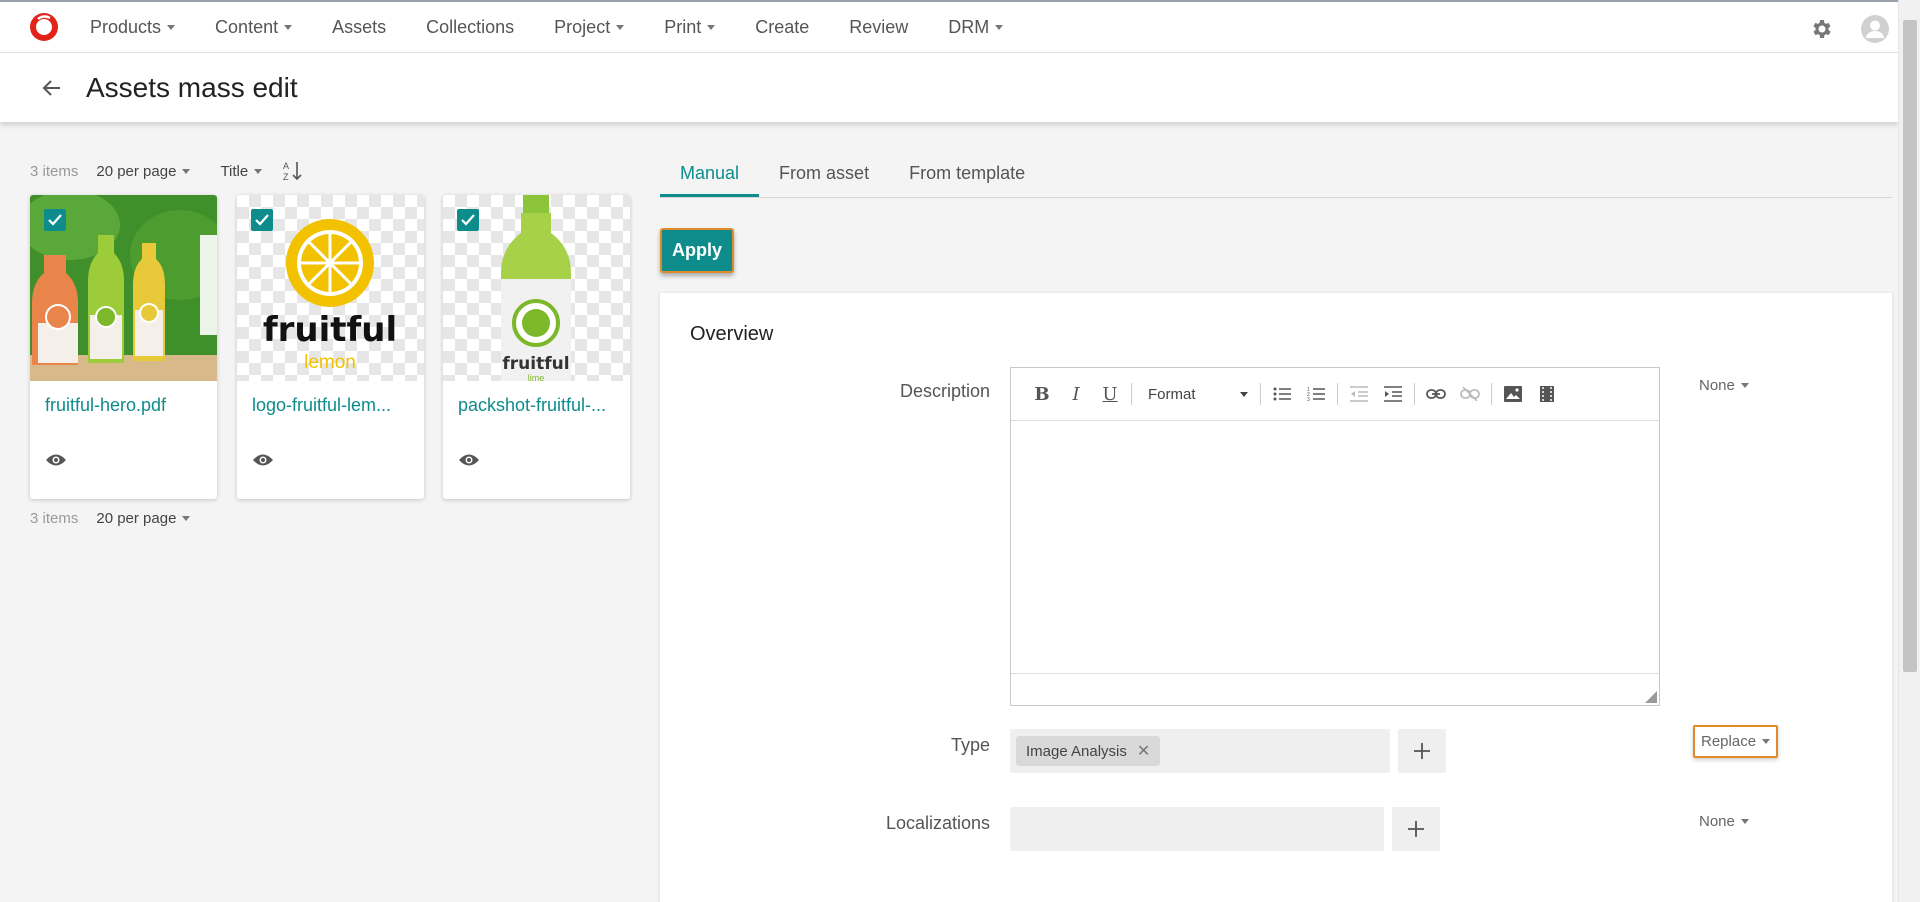 The image size is (1920, 902). I want to click on asset-card: fruitful-hero.pdf, so click(123, 347).